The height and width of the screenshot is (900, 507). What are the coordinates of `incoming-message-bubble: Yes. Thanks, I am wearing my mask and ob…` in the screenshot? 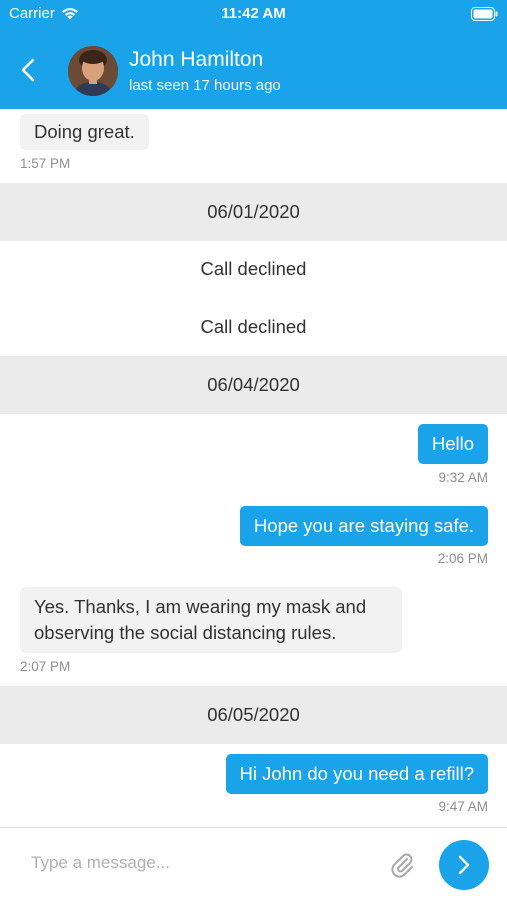 It's located at (211, 620).